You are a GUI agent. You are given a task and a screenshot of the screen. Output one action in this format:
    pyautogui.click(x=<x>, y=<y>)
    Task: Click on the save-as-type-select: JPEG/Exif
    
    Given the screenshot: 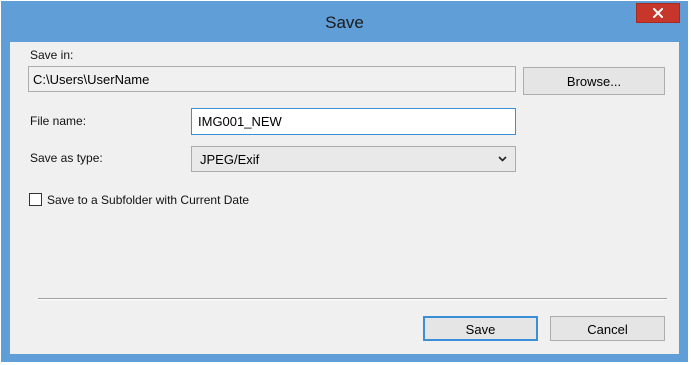 What is the action you would take?
    pyautogui.click(x=353, y=159)
    